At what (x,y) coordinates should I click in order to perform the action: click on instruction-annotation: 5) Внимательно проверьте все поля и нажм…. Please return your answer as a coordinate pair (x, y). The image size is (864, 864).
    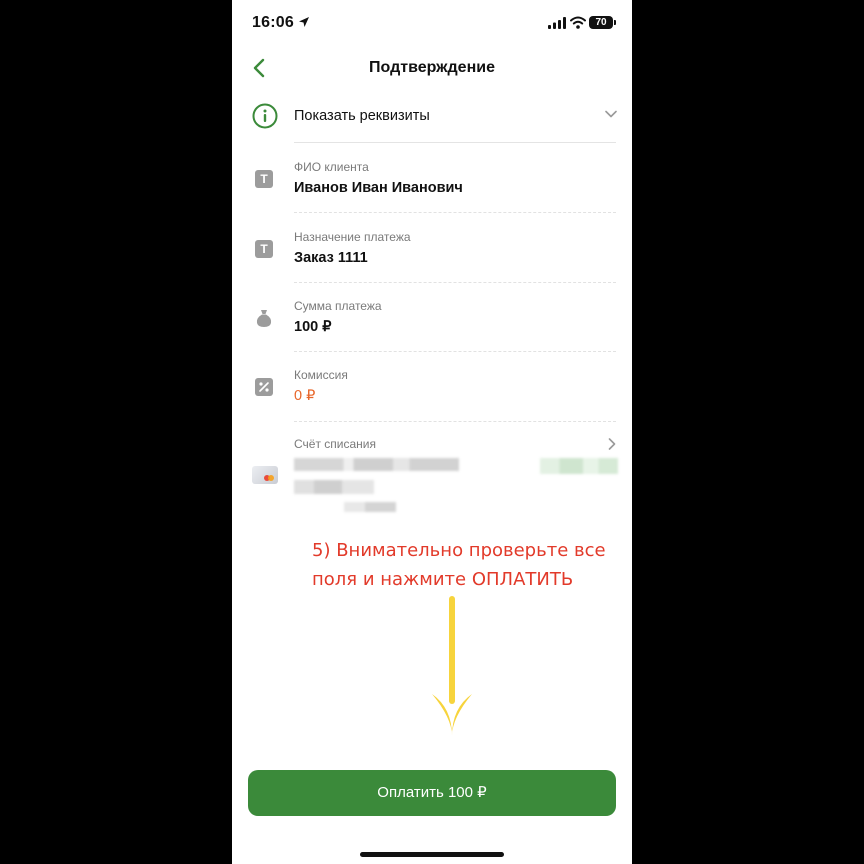
    Looking at the image, I should click on (472, 565).